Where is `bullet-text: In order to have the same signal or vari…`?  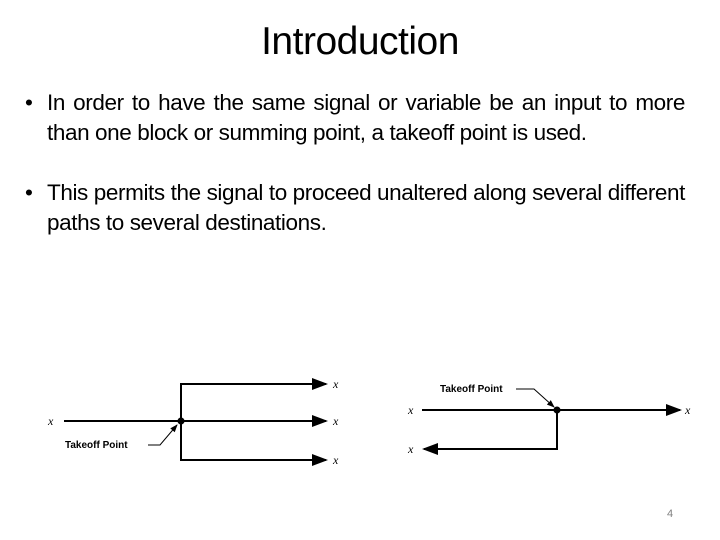
bullet-text: In order to have the same signal or vari… is located at coordinates (366, 117).